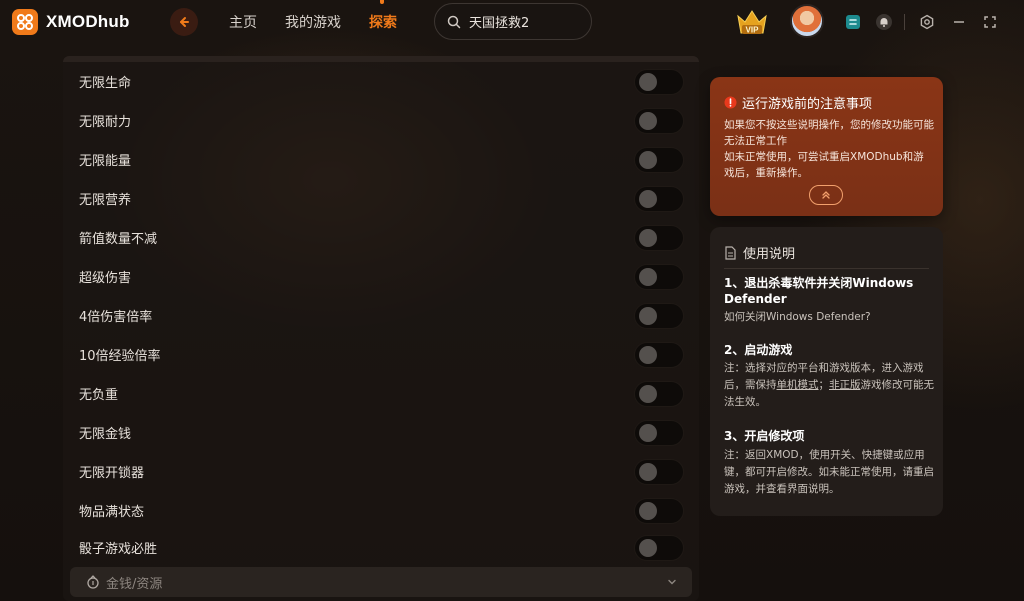 This screenshot has width=1024, height=601. Describe the element at coordinates (99, 395) in the screenshot. I see `cheat-label: 无负重` at that location.